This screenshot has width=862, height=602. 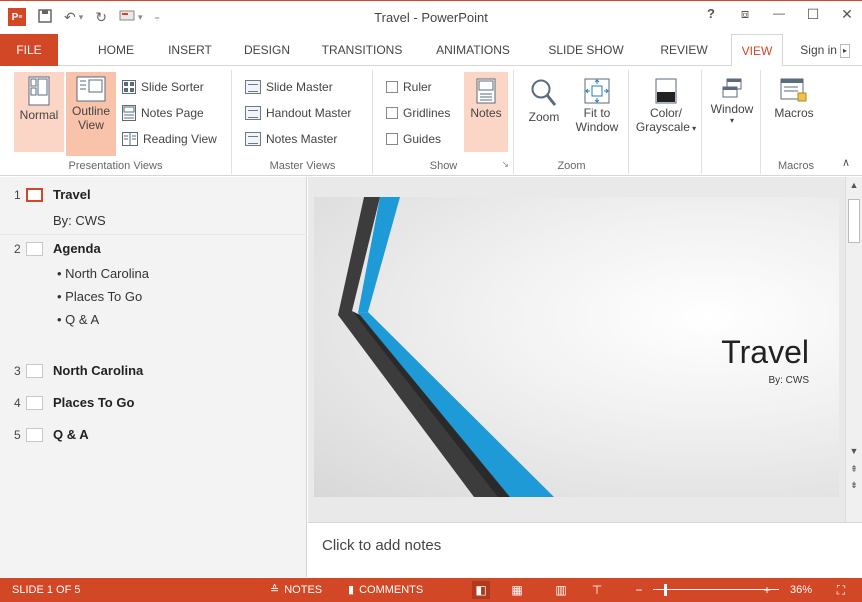 I want to click on zoom-out-icon: −, so click(x=639, y=590).